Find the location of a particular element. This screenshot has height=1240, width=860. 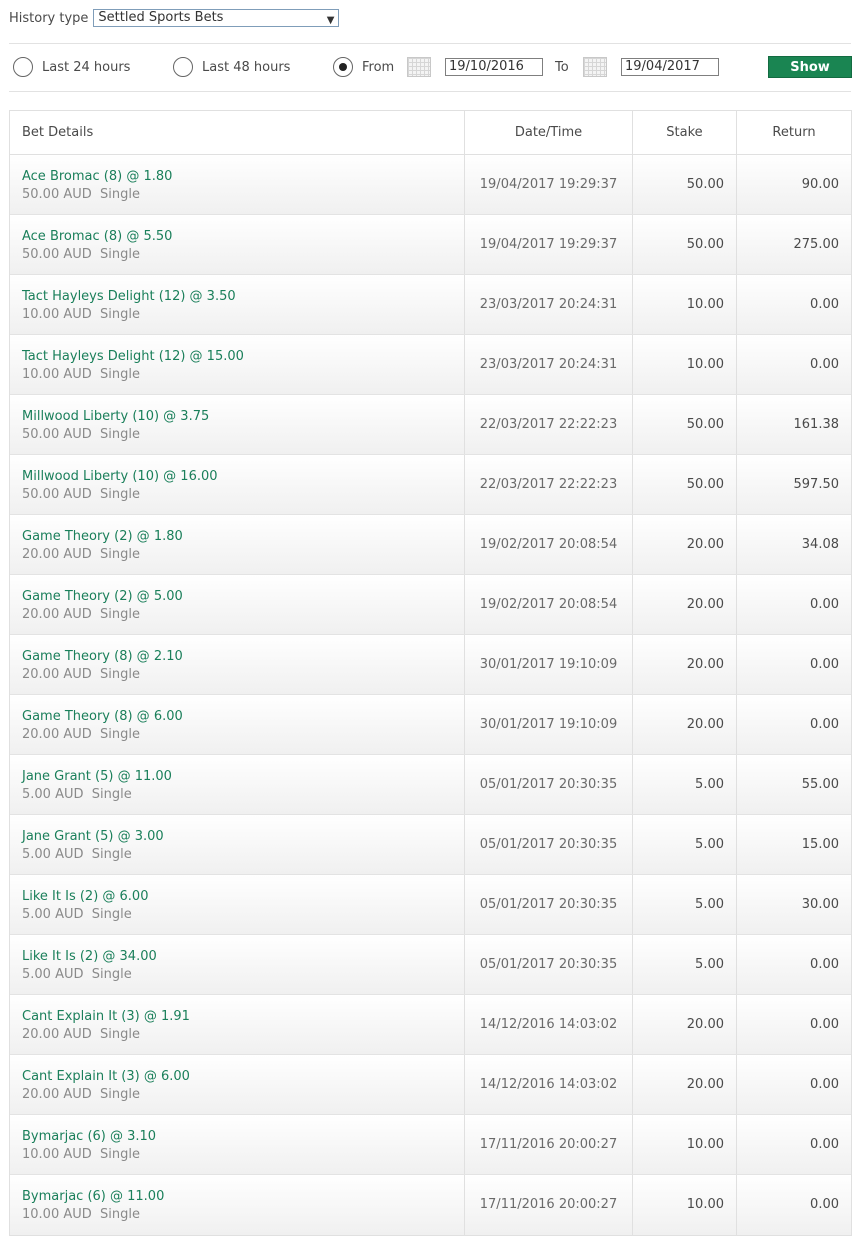

header-return: Return is located at coordinates (794, 132).